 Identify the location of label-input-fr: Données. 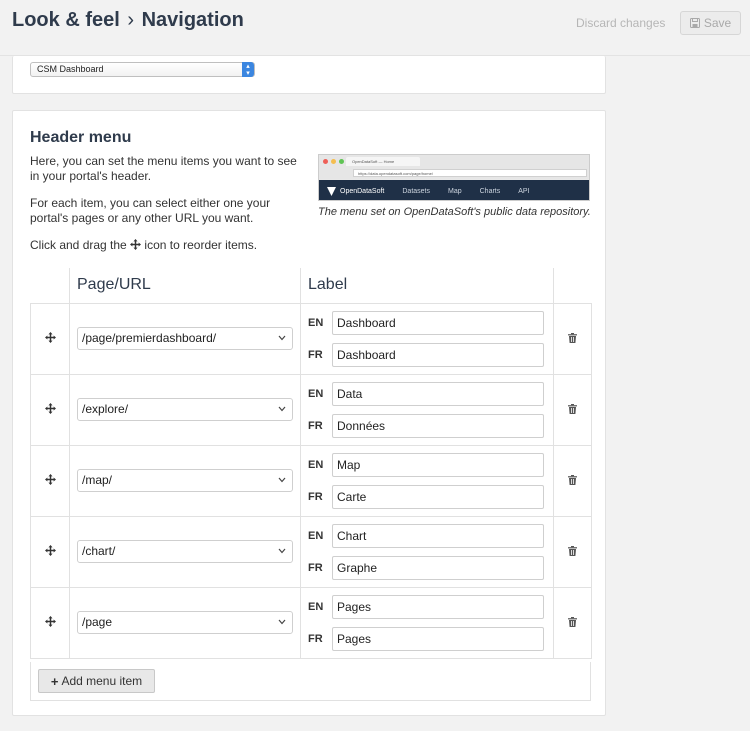
(438, 425).